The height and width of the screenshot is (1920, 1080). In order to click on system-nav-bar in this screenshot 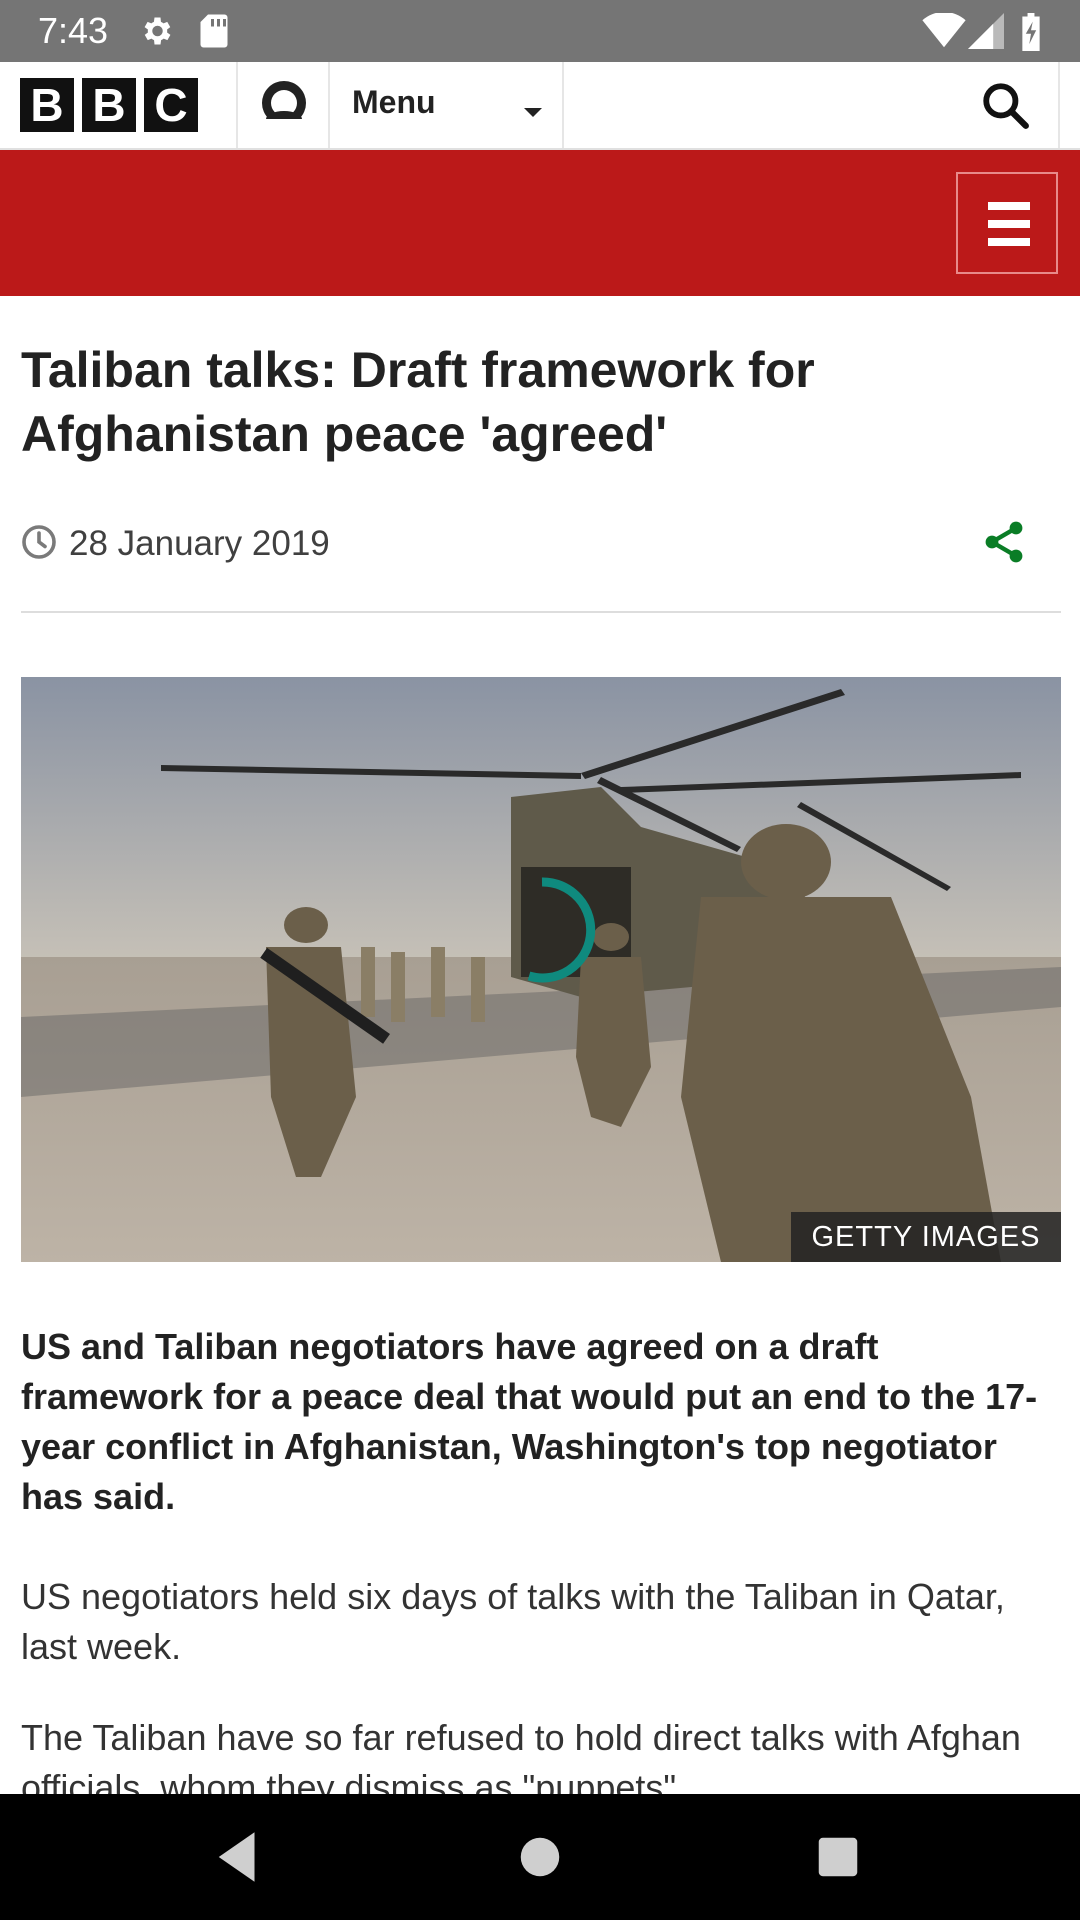, I will do `click(540, 1857)`.